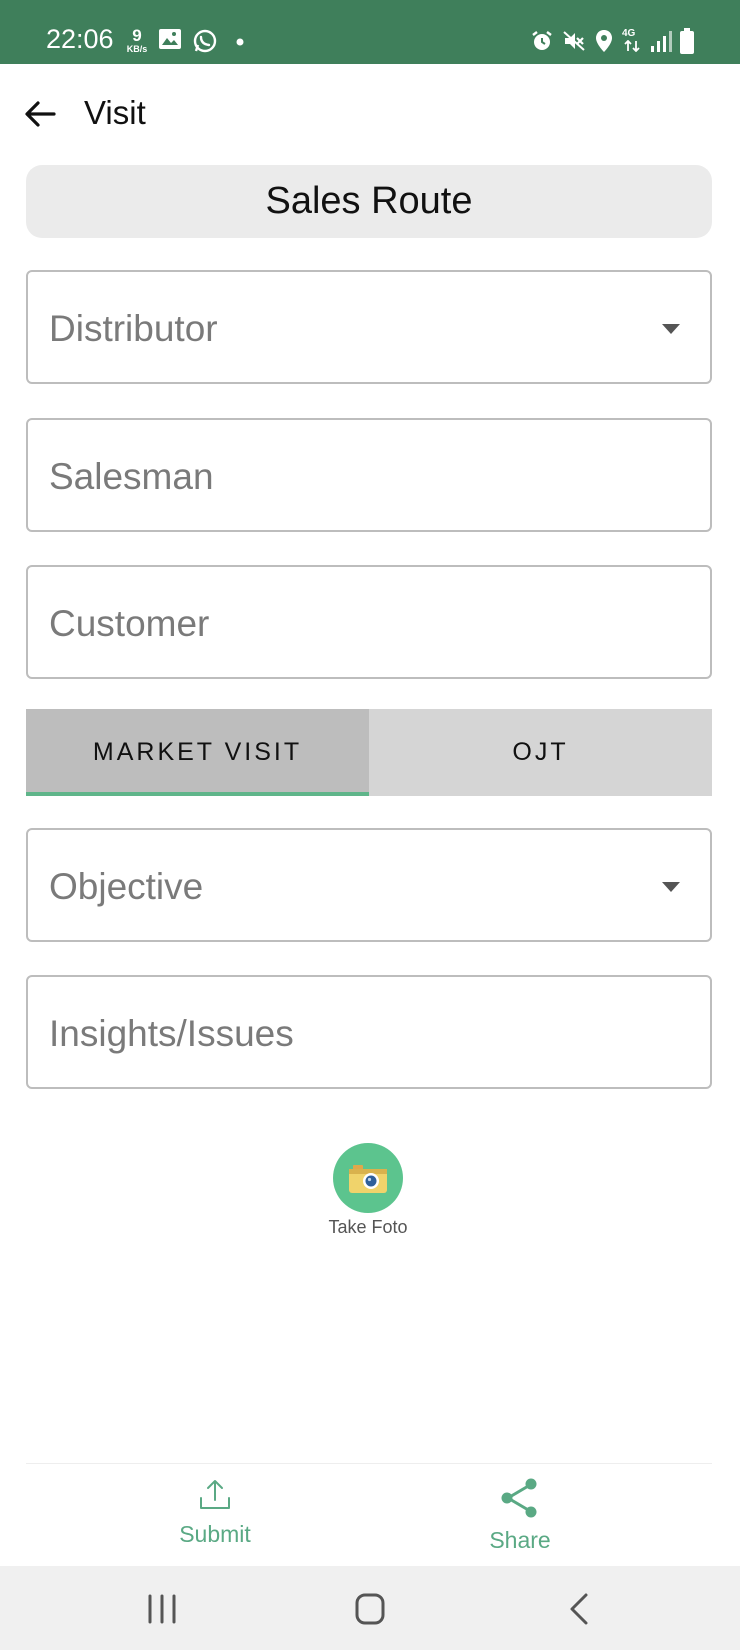 Image resolution: width=740 pixels, height=1650 pixels. I want to click on location-icon, so click(604, 41).